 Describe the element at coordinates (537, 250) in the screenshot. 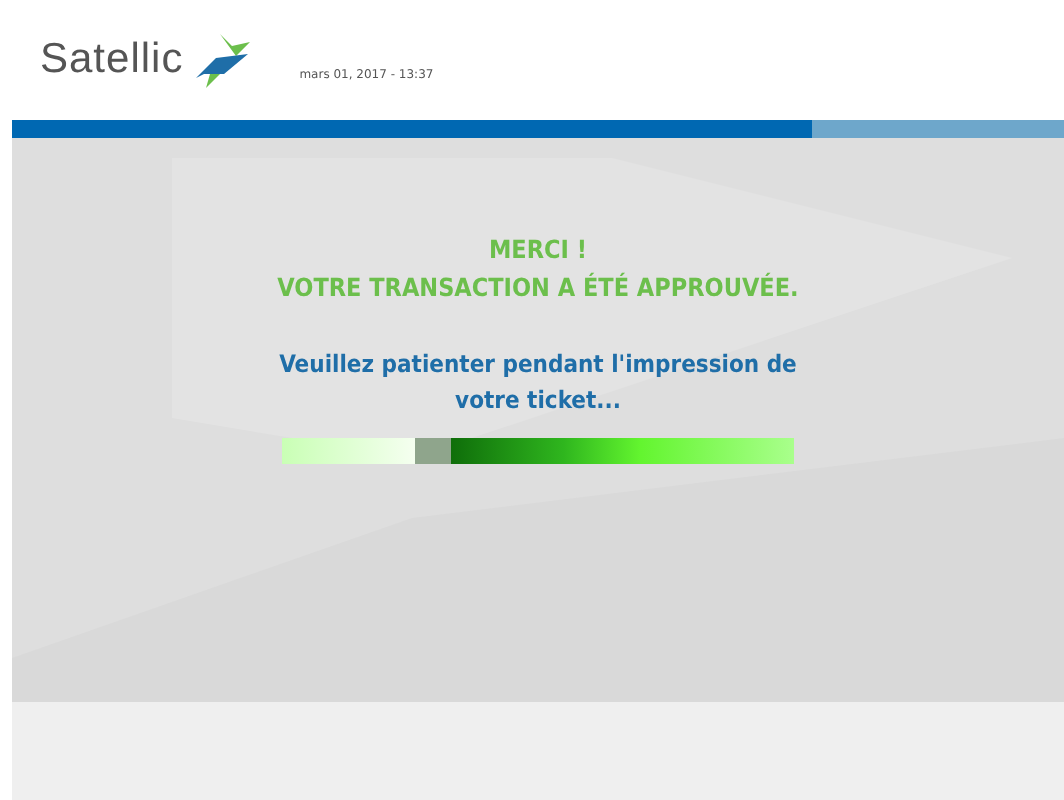

I see `confirmation-title: MERCI !` at that location.